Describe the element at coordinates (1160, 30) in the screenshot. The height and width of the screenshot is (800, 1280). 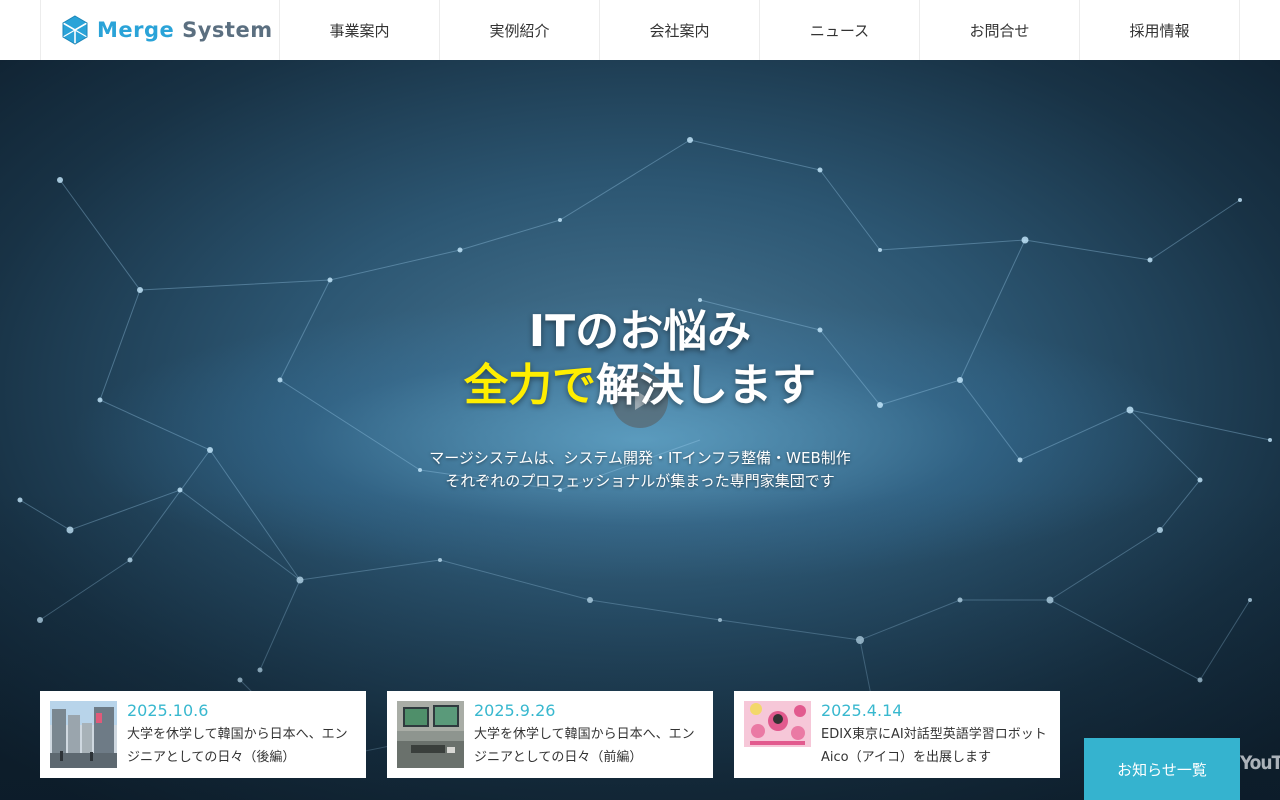
I see `nav-item-recruit: 採用情報` at that location.